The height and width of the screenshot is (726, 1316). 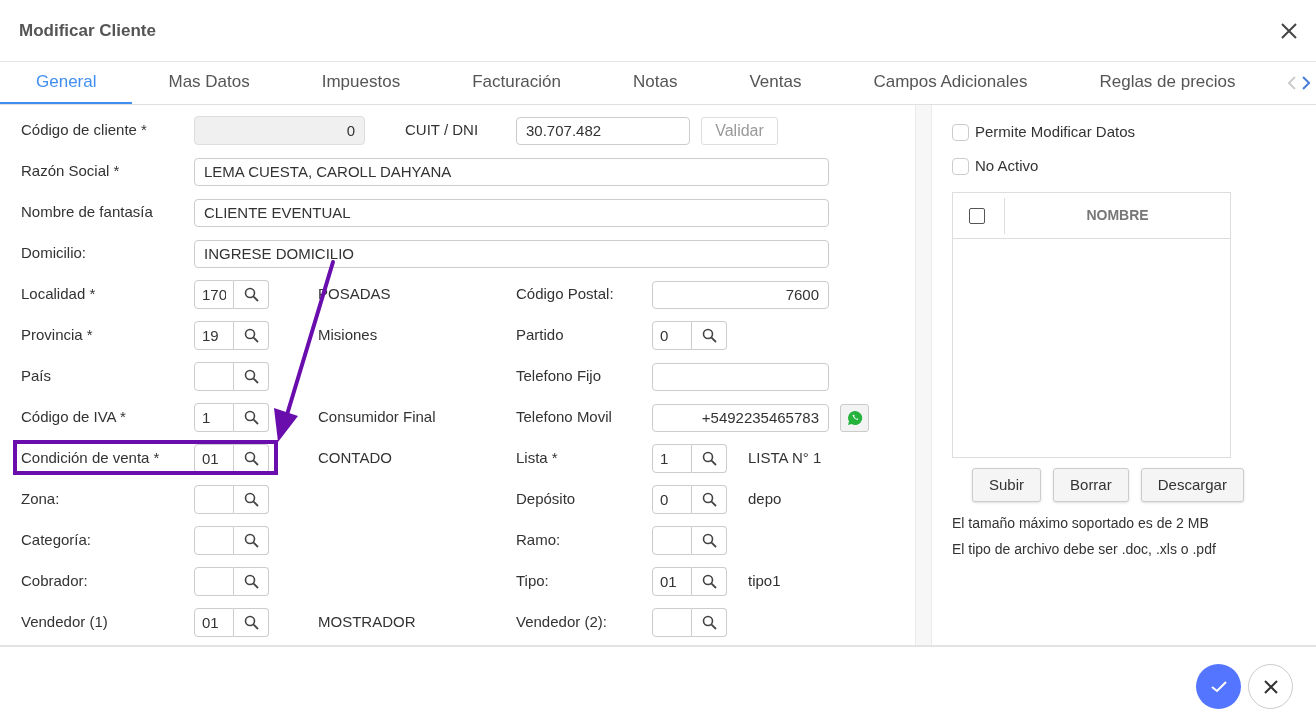 What do you see at coordinates (377, 417) in the screenshot?
I see `description-text: Consumidor Final` at bounding box center [377, 417].